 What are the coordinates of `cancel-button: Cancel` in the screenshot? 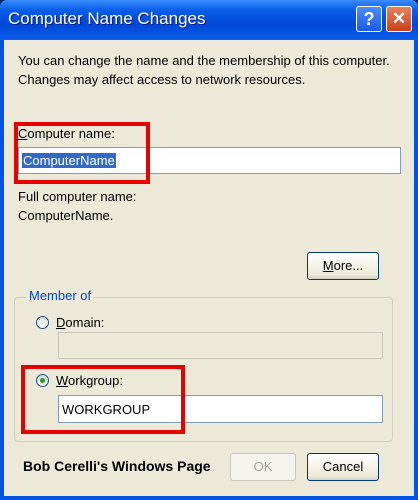 It's located at (343, 467).